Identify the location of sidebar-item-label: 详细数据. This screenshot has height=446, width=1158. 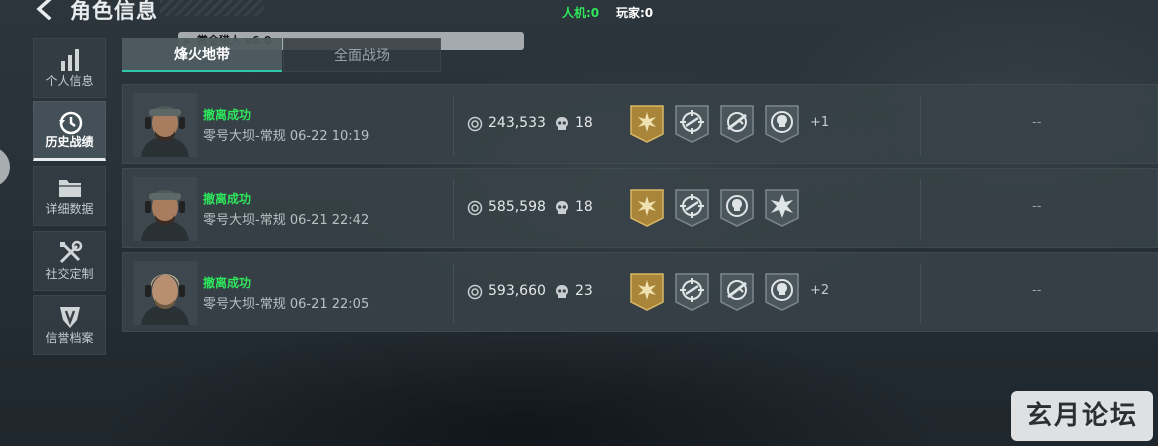
(69, 209).